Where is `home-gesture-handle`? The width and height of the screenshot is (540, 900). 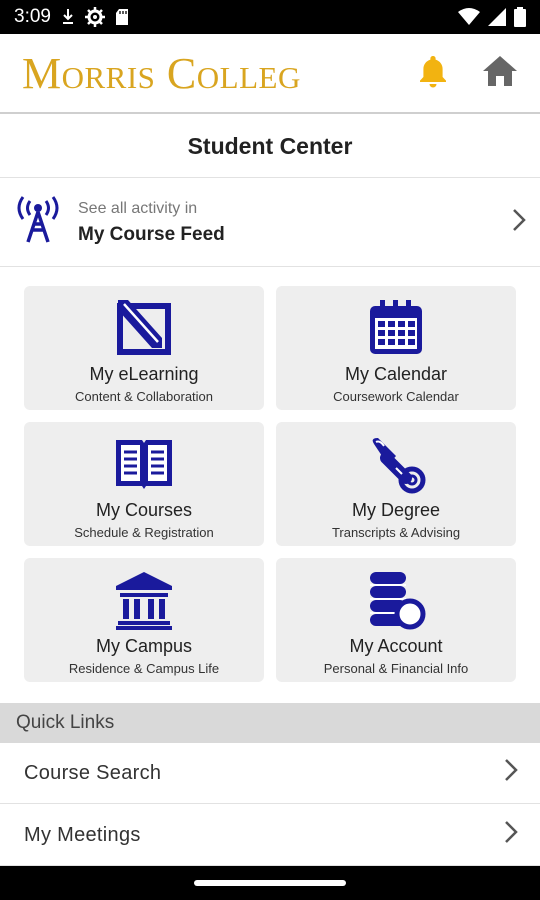
home-gesture-handle is located at coordinates (270, 883).